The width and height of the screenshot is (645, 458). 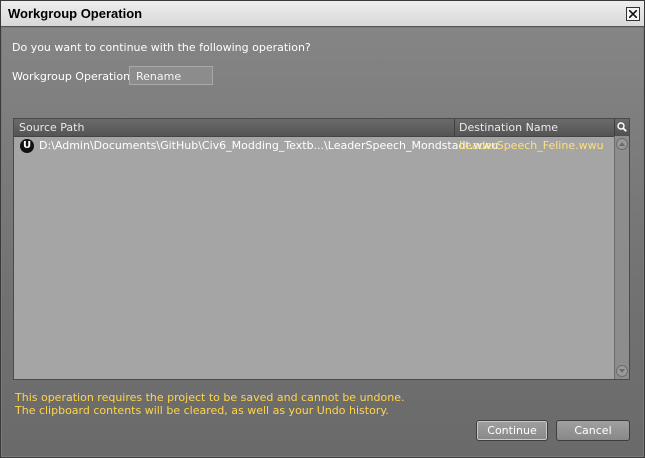 I want to click on chevron-up-icon, so click(x=622, y=144).